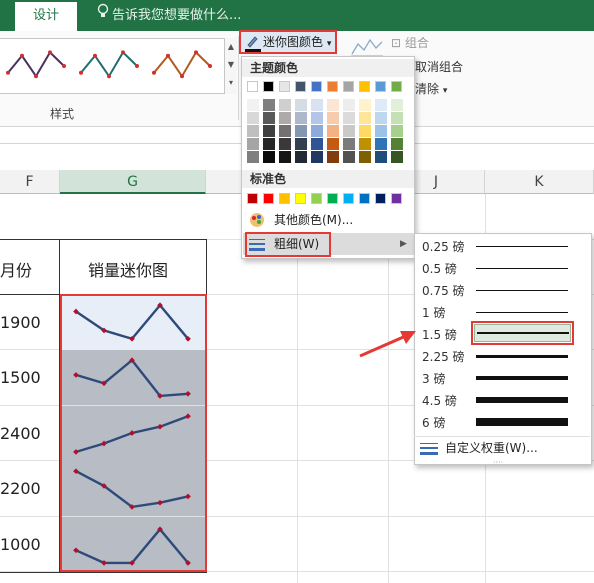 The image size is (594, 583). What do you see at coordinates (503, 246) in the screenshot?
I see `weight-option: 0.25 磅` at bounding box center [503, 246].